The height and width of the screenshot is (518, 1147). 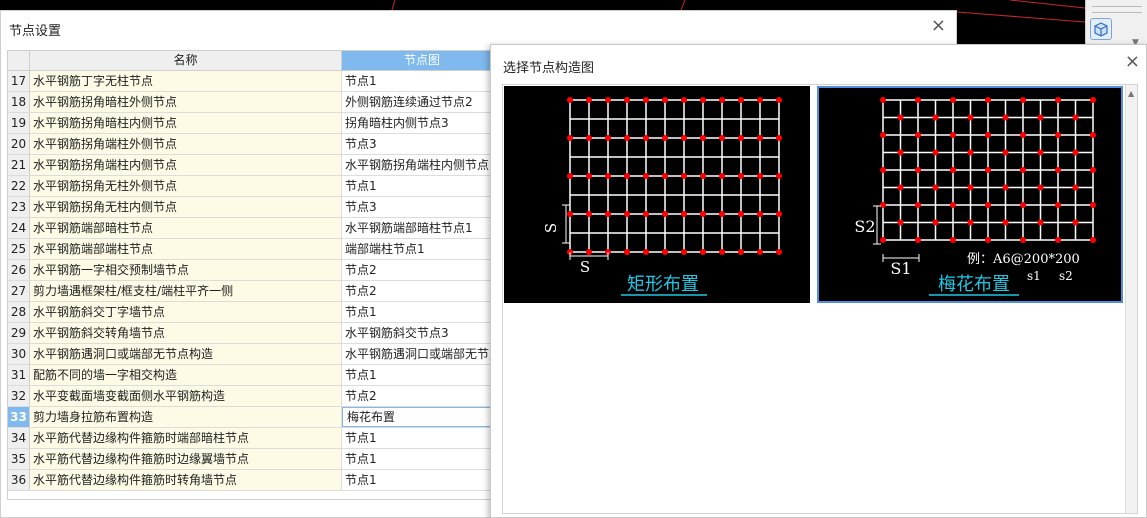 I want to click on row-number: 32, so click(x=19, y=396).